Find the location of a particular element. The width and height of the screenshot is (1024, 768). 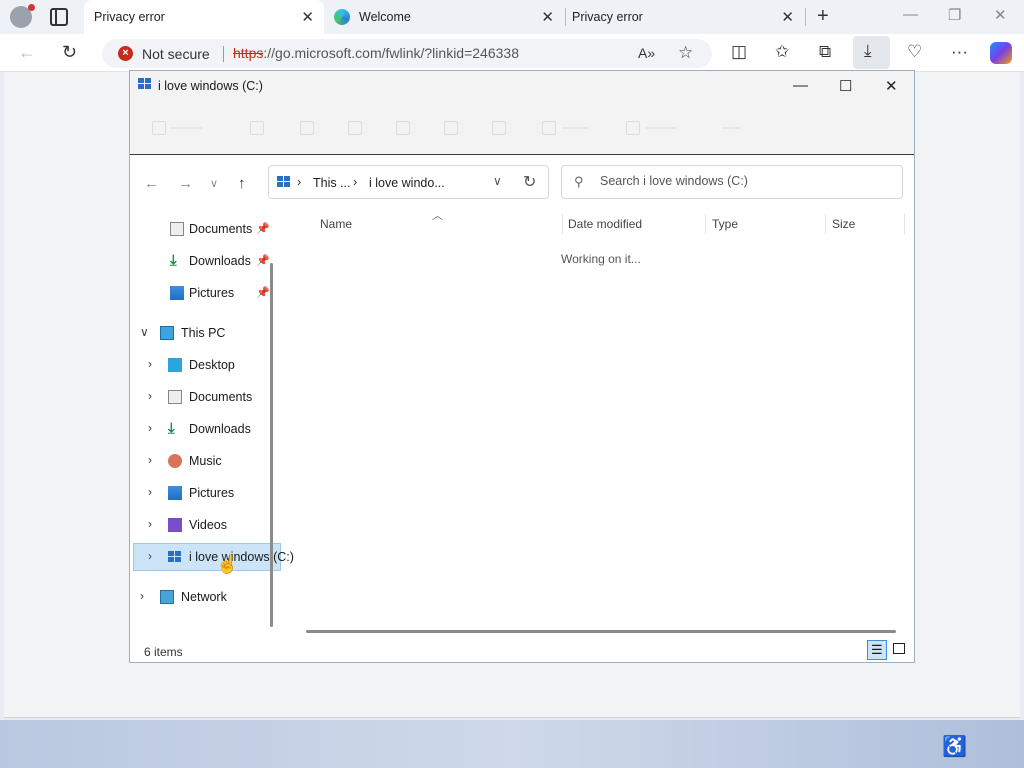

tab-privacy-error-1: Privacy error ✕ is located at coordinates (204, 17).